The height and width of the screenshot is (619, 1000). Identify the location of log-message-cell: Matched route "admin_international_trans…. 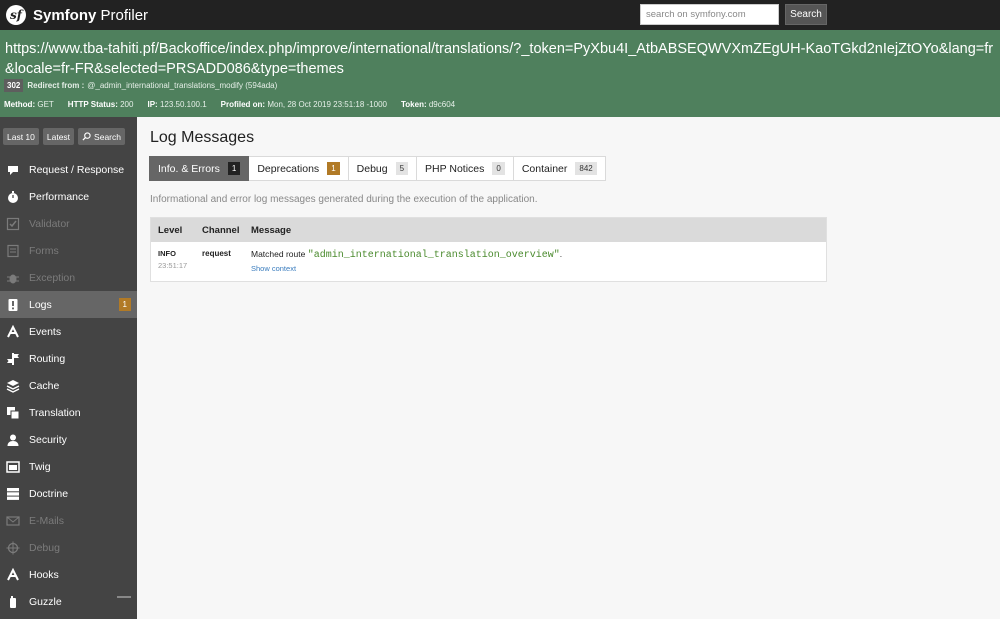
(535, 261).